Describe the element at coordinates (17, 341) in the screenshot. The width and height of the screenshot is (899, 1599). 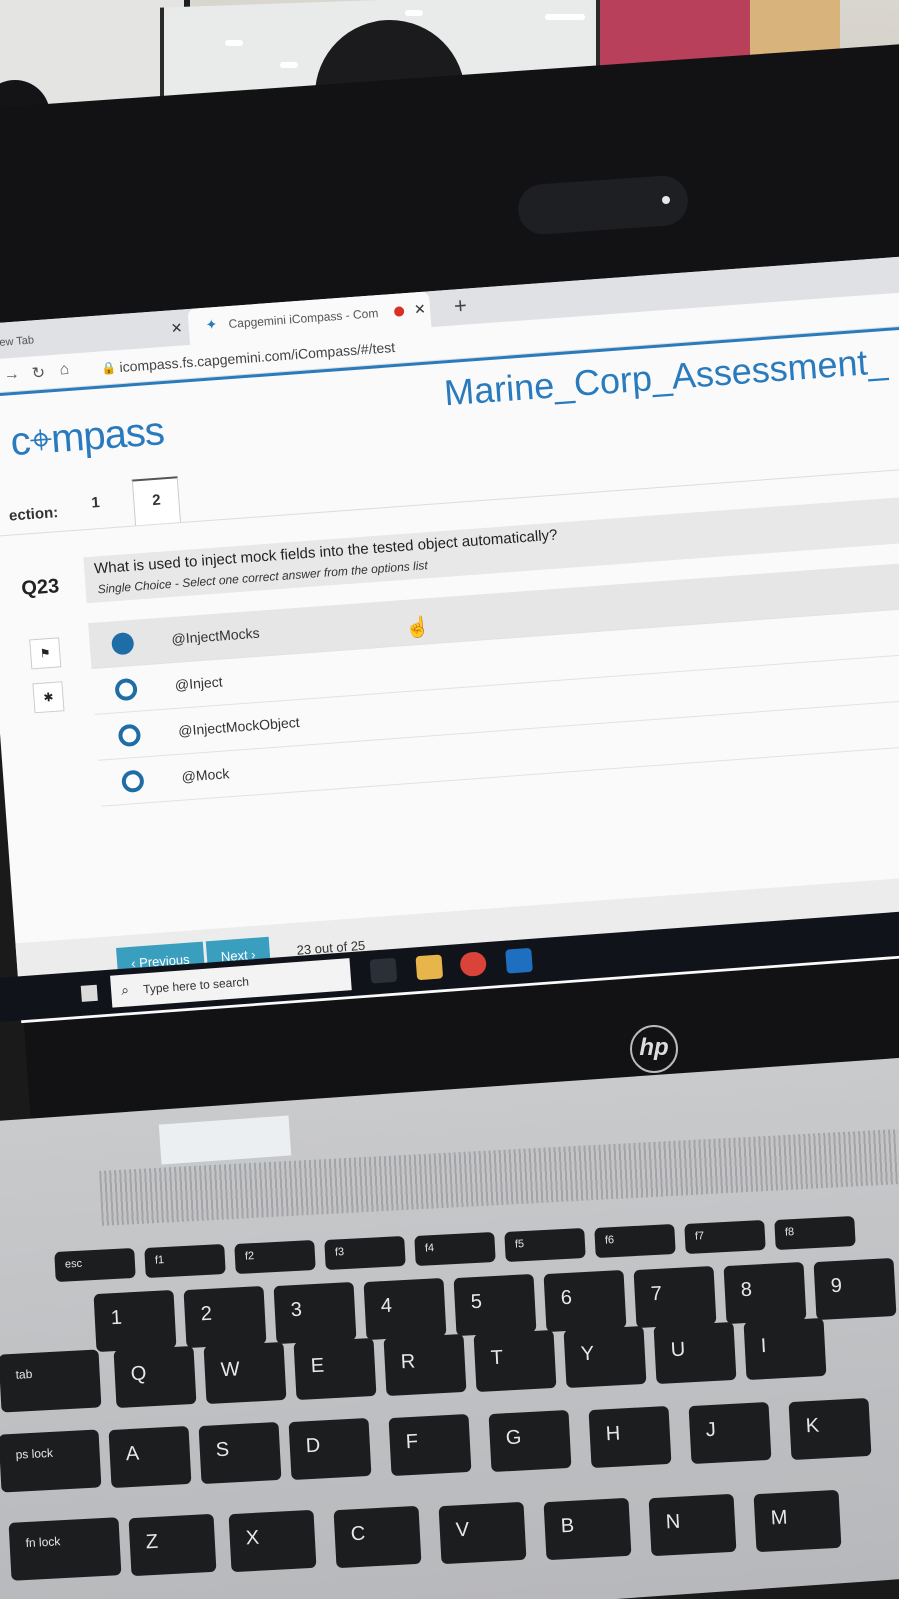
I see `tab-new-tab: ew Tab` at that location.